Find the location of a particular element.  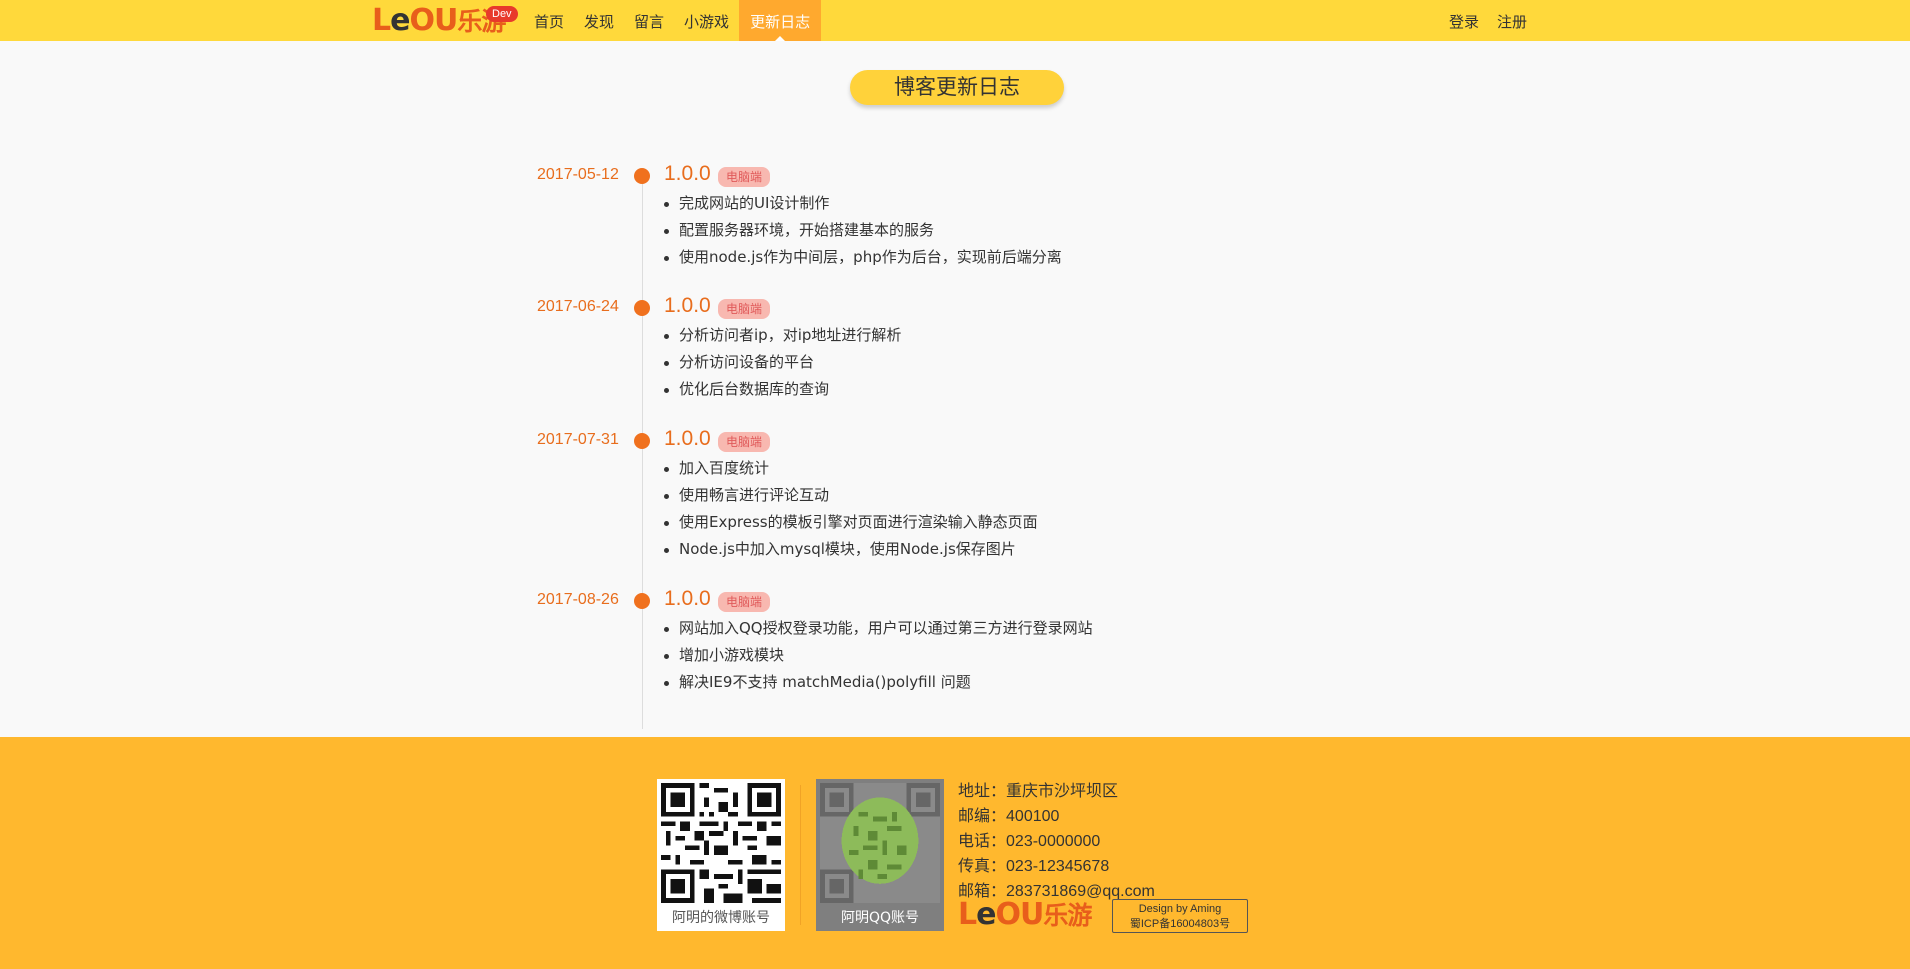

nav-games: 小游戏 is located at coordinates (706, 20).